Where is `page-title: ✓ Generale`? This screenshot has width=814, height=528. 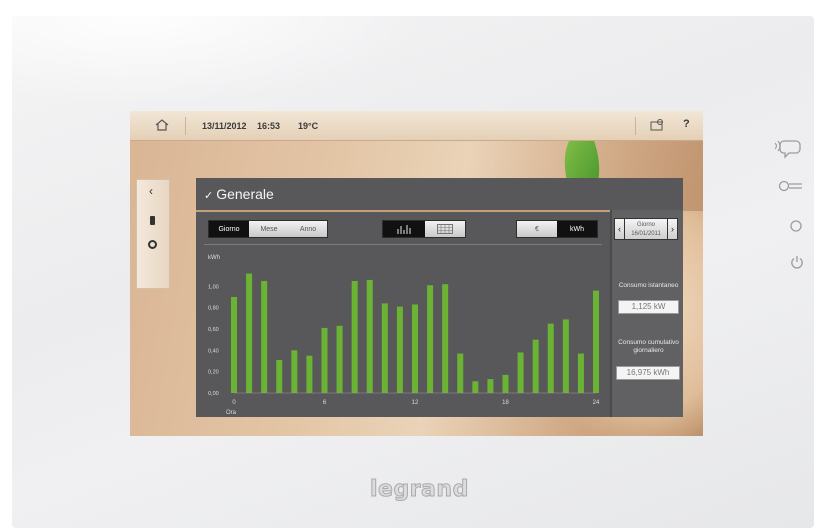
page-title: ✓ Generale is located at coordinates (239, 194).